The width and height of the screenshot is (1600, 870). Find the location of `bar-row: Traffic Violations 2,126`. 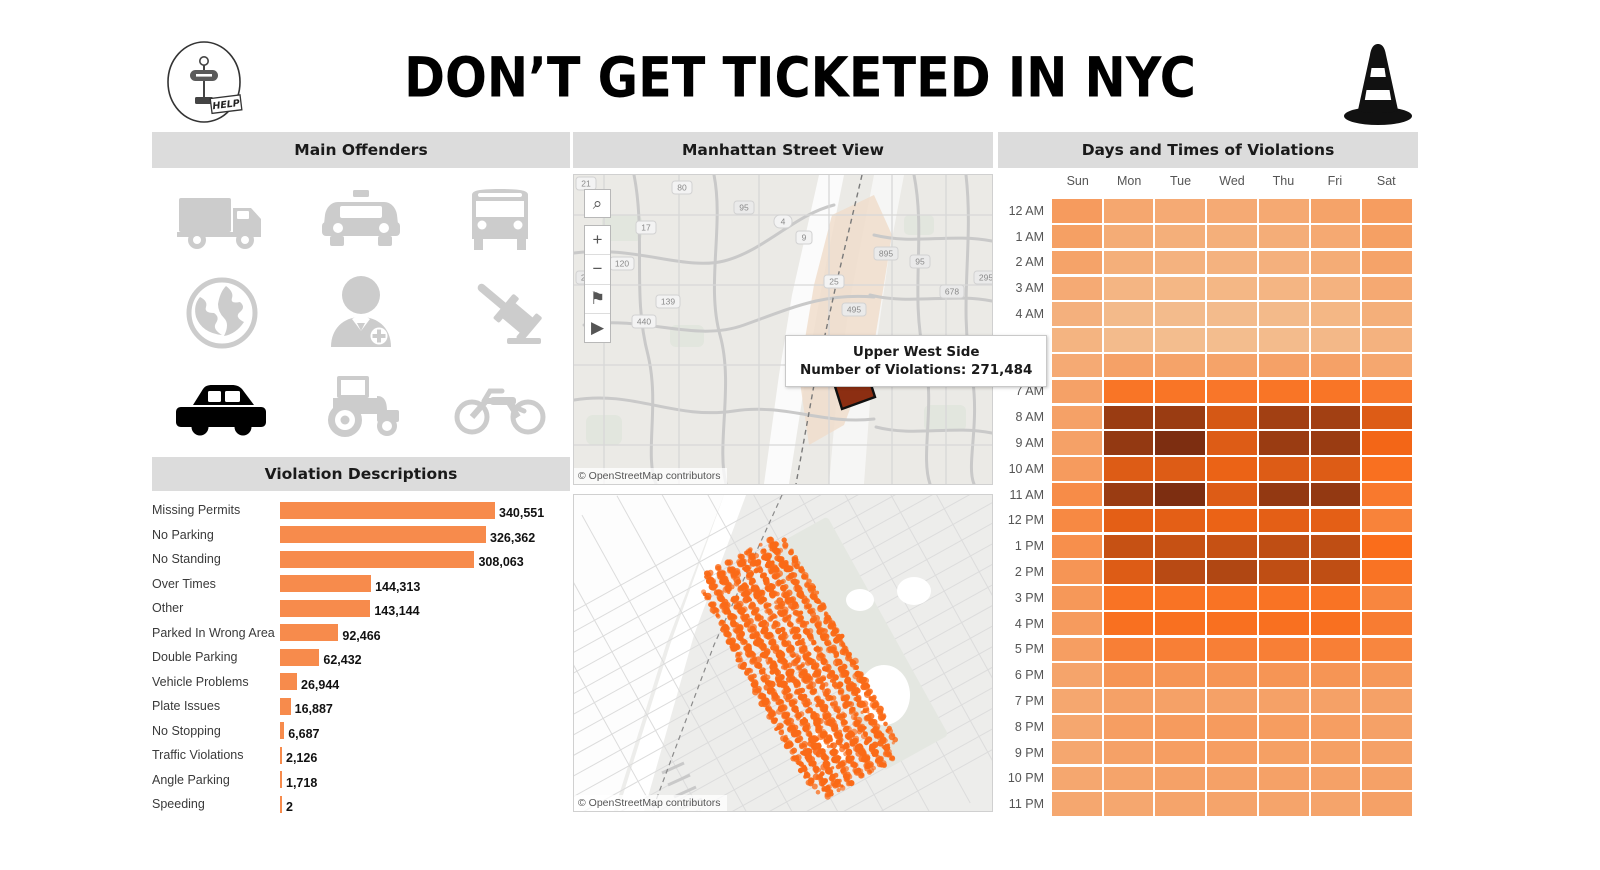

bar-row: Traffic Violations 2,126 is located at coordinates (361, 755).